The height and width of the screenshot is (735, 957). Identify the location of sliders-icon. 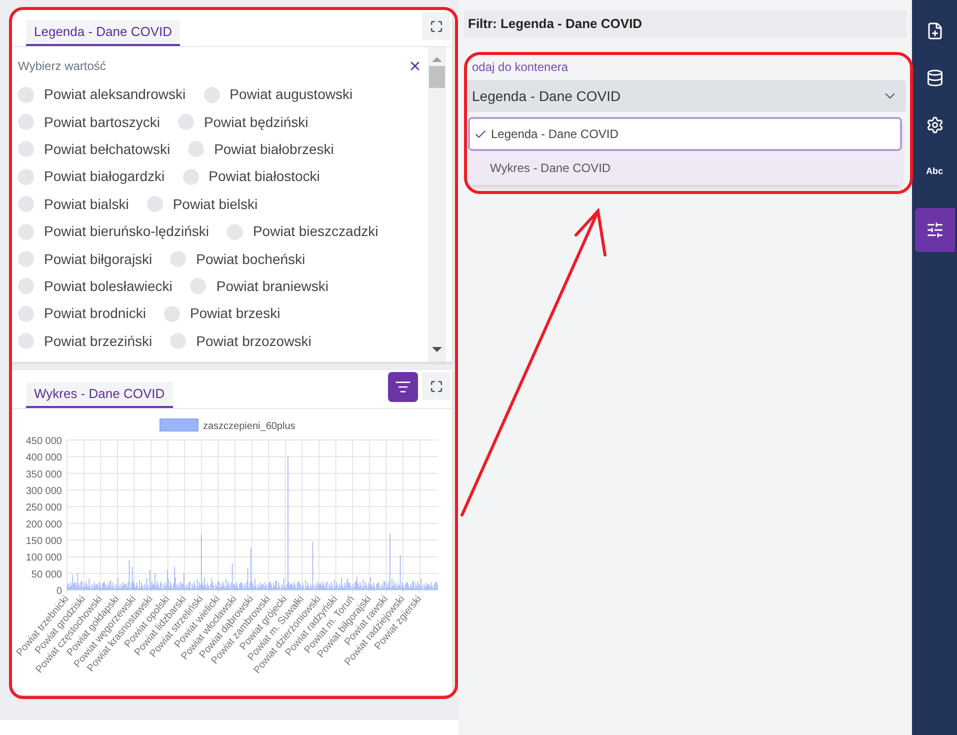
(935, 230).